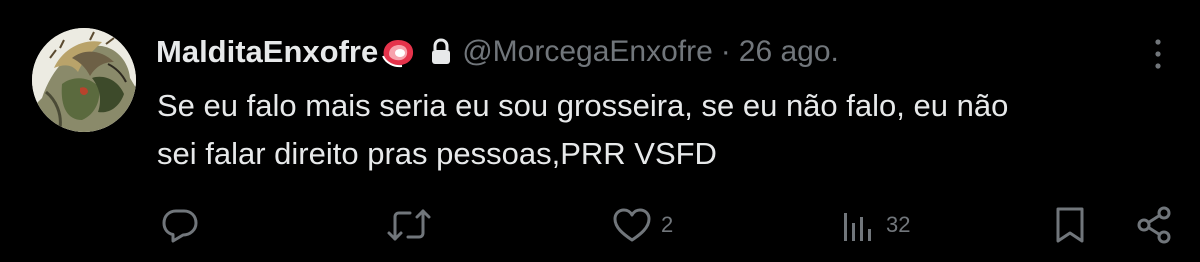  I want to click on like-button: 2, so click(642, 225).